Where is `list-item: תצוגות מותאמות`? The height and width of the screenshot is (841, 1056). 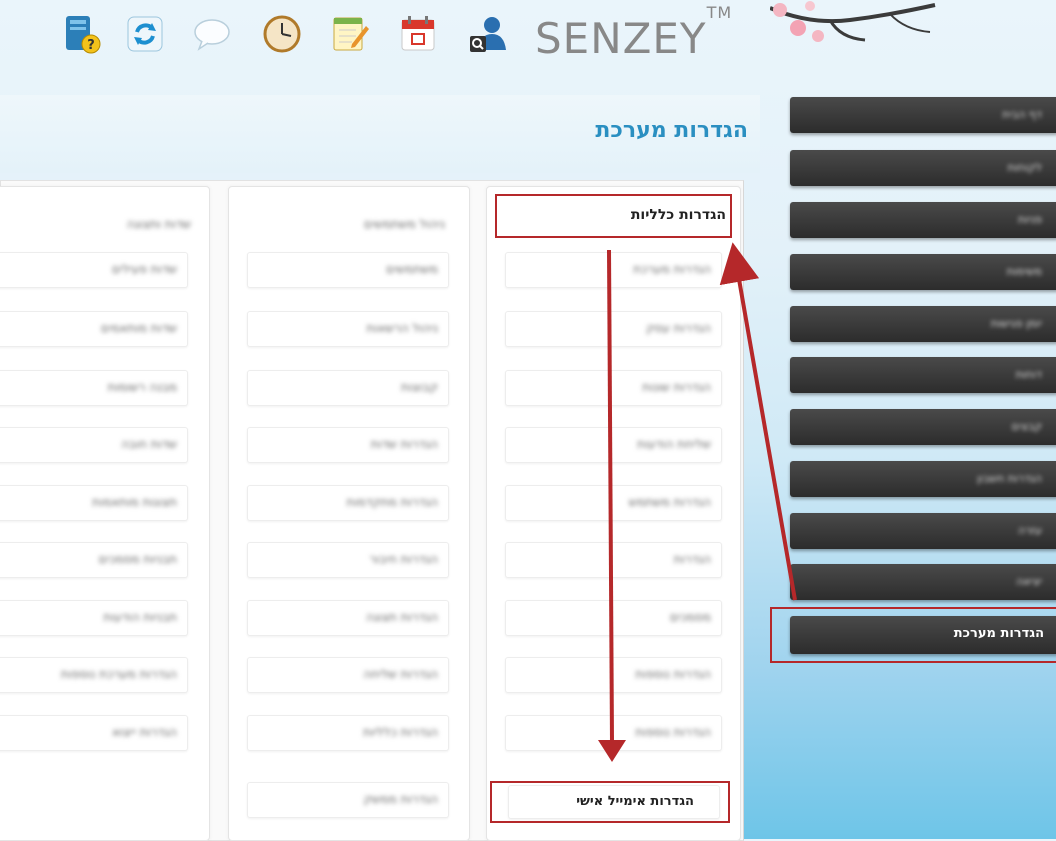
list-item: תצוגות מותאמות is located at coordinates (94, 503).